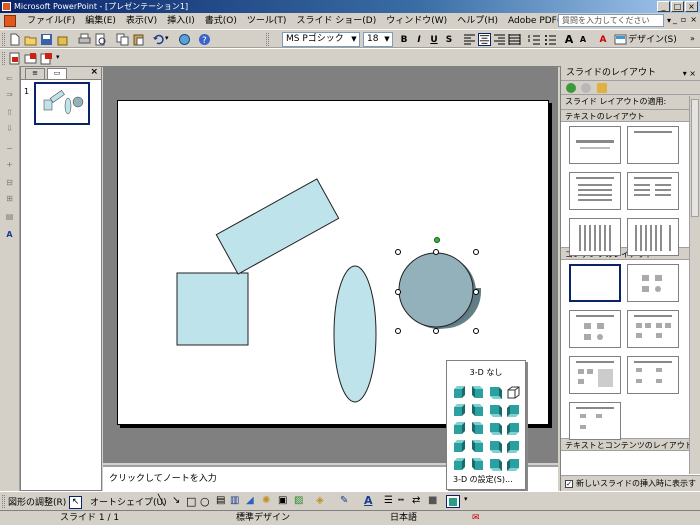 Image resolution: width=700 pixels, height=525 pixels. What do you see at coordinates (694, 285) in the screenshot?
I see `task-pane-scrollbar` at bounding box center [694, 285].